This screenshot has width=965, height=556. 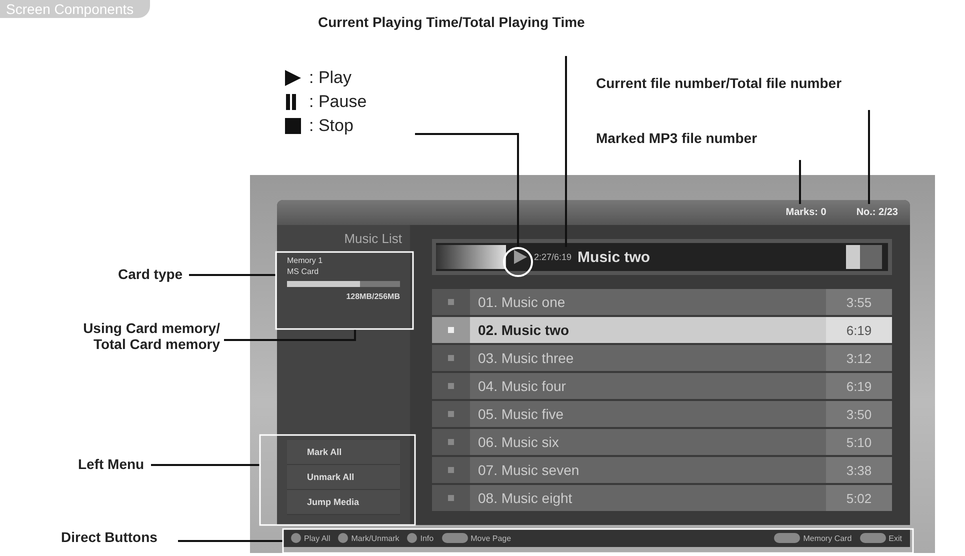 What do you see at coordinates (522, 386) in the screenshot?
I see `track-name: 04. Music four` at bounding box center [522, 386].